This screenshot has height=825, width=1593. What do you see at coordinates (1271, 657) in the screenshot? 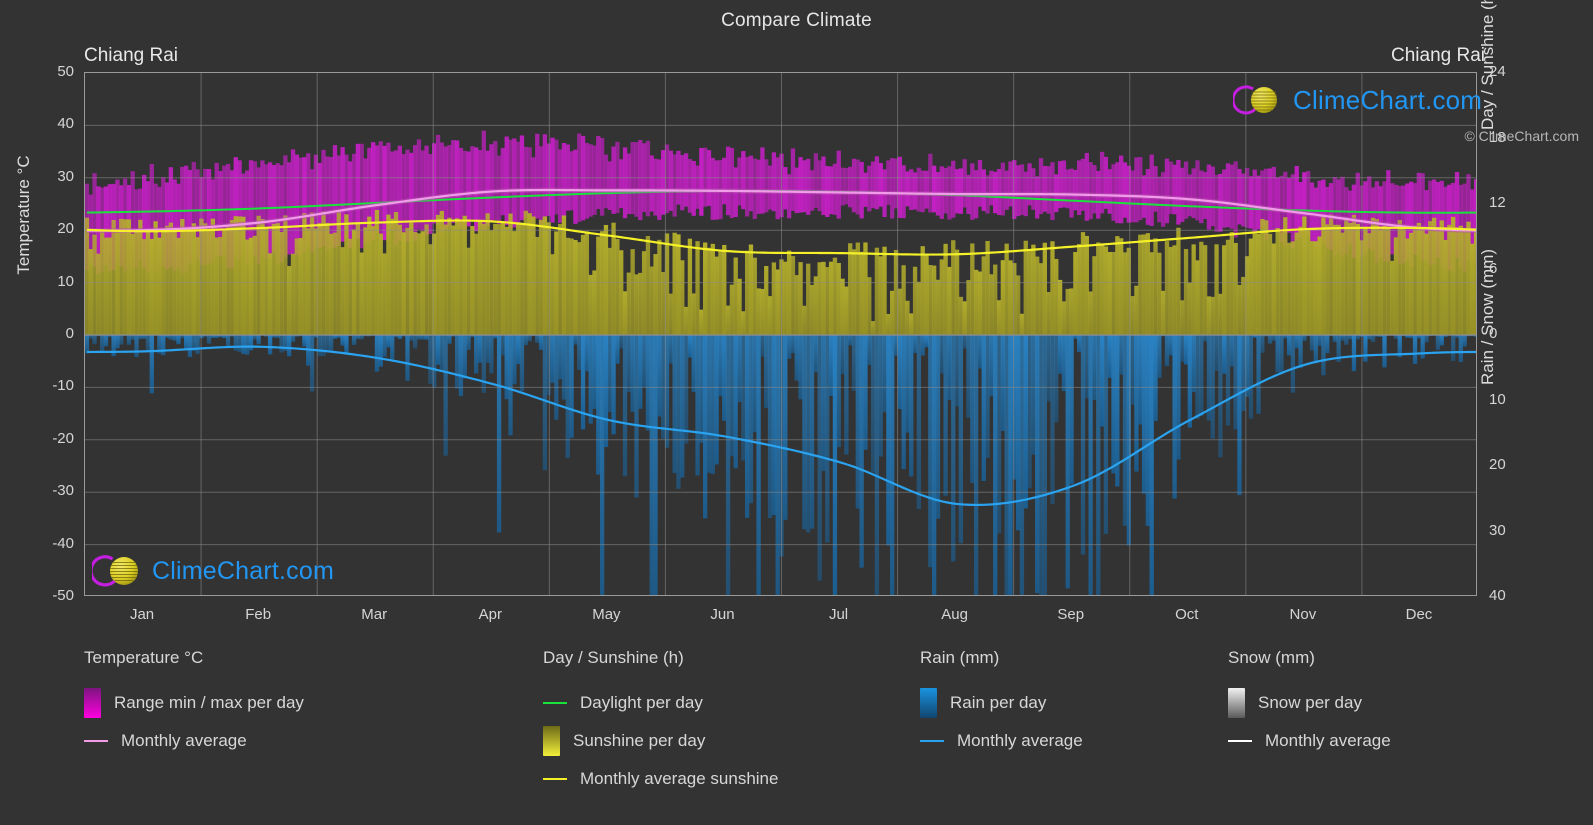
I see `legend-heading: Snow (mm)` at bounding box center [1271, 657].